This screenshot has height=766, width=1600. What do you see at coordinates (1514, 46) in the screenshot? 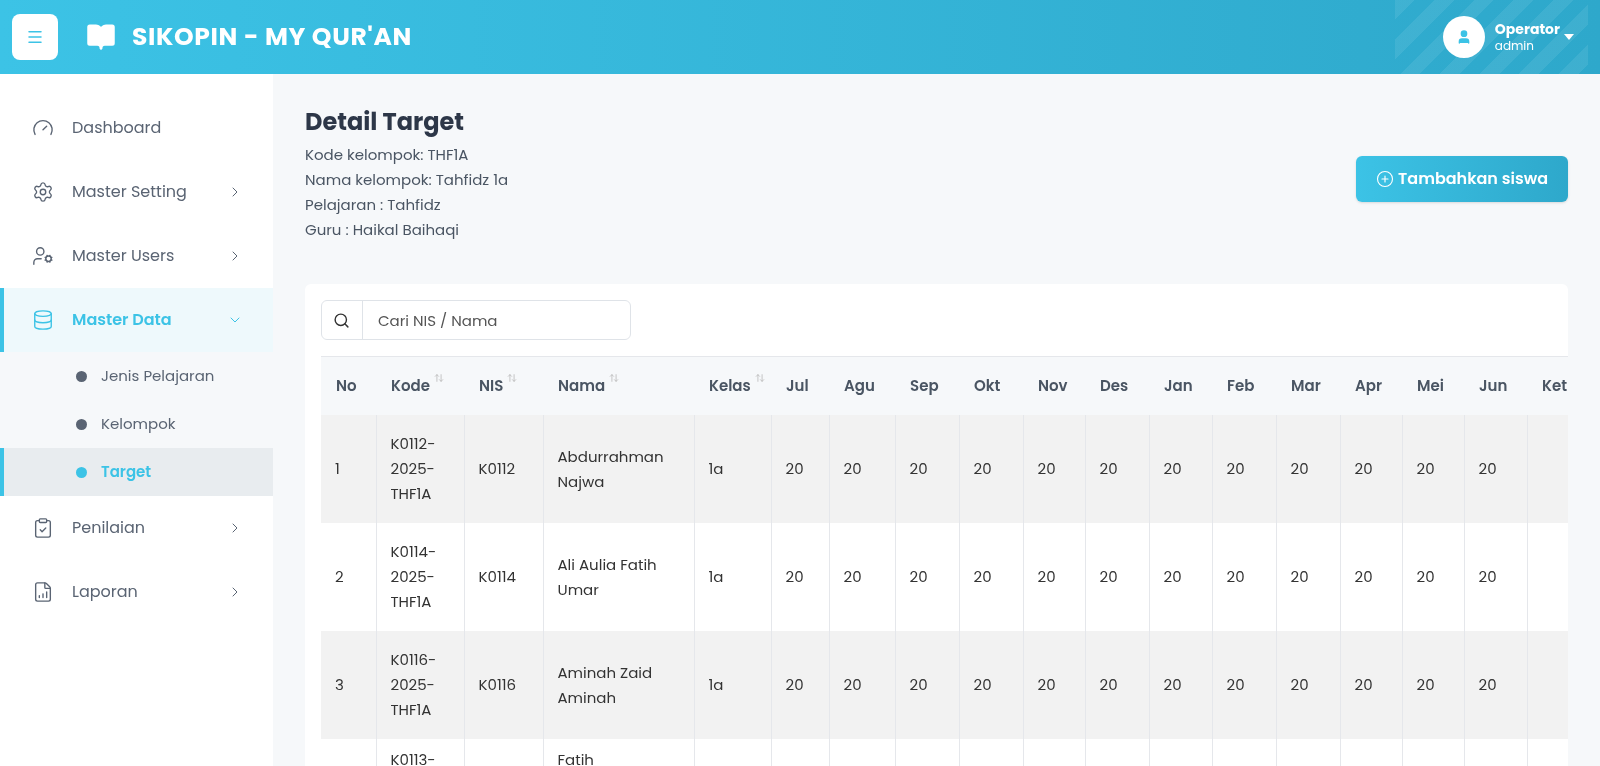
I see `user-role: admin` at bounding box center [1514, 46].